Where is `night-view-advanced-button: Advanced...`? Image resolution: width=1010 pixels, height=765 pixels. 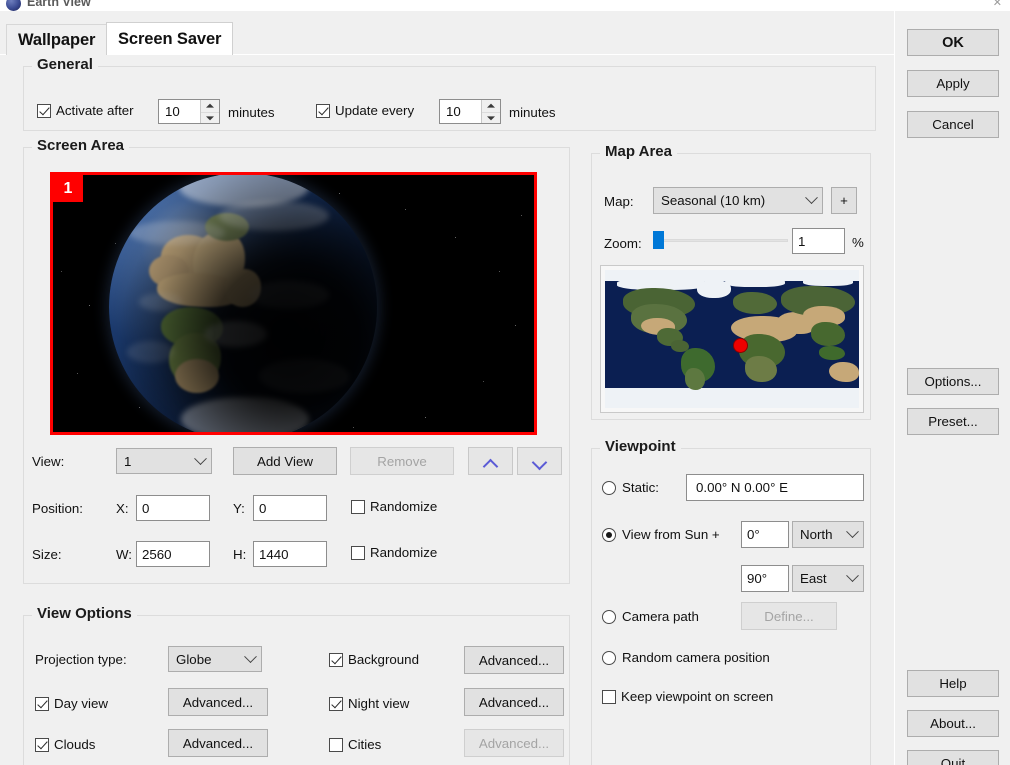 night-view-advanced-button: Advanced... is located at coordinates (514, 702).